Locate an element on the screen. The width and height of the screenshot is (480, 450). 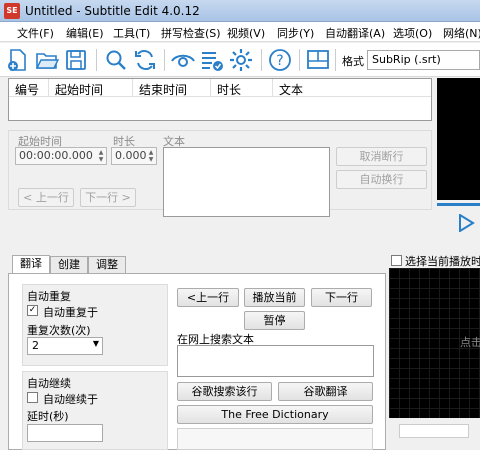
column-number: 编号 is located at coordinates (29, 88).